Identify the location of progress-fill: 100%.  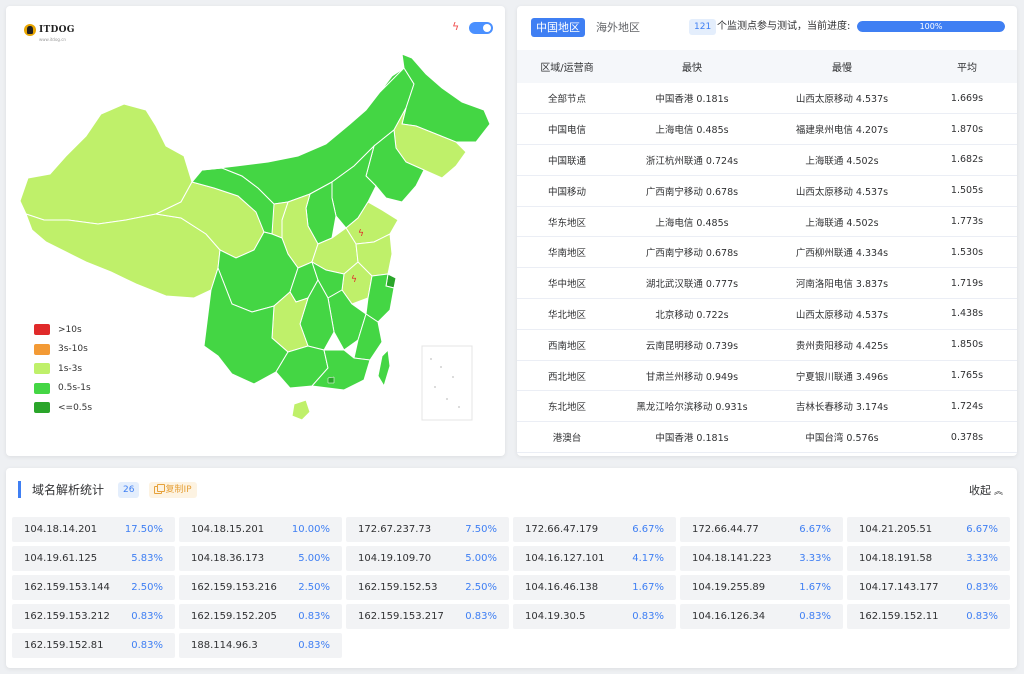
(931, 26).